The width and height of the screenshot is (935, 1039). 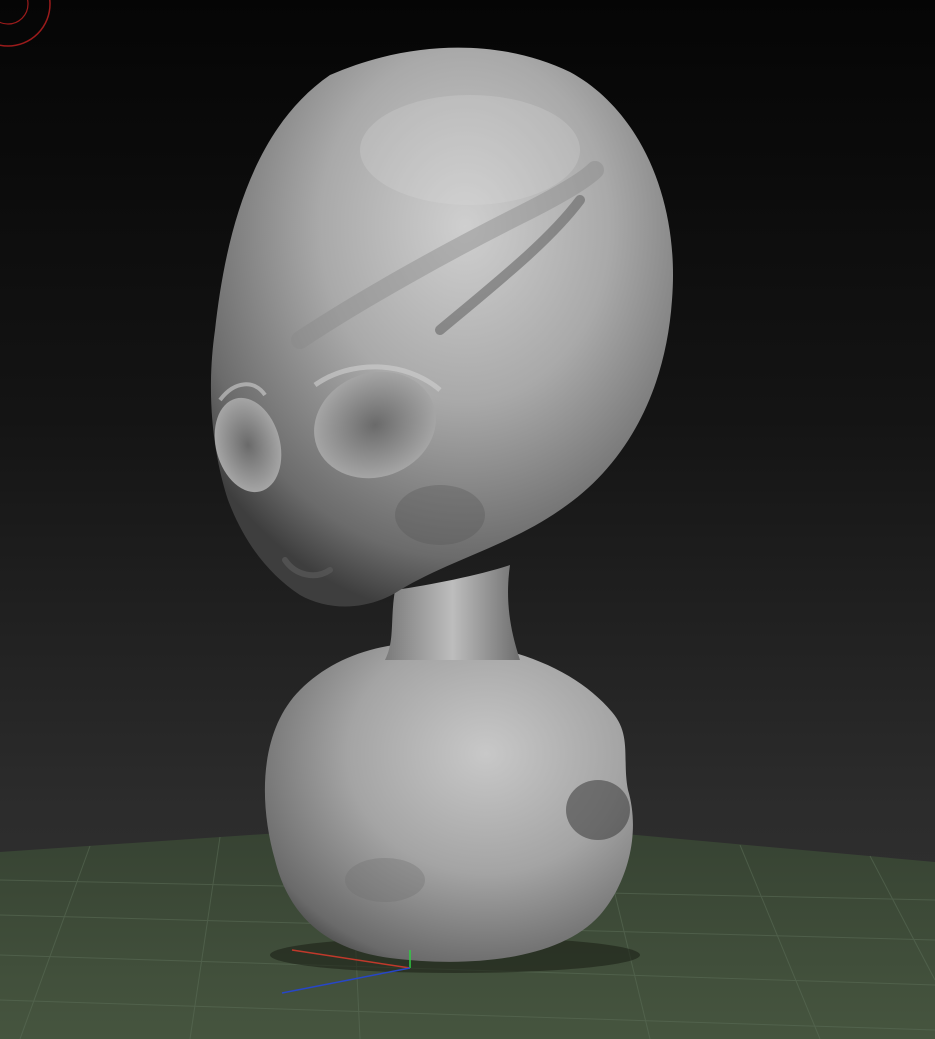 What do you see at coordinates (470, 150) in the screenshot?
I see `head-highlight` at bounding box center [470, 150].